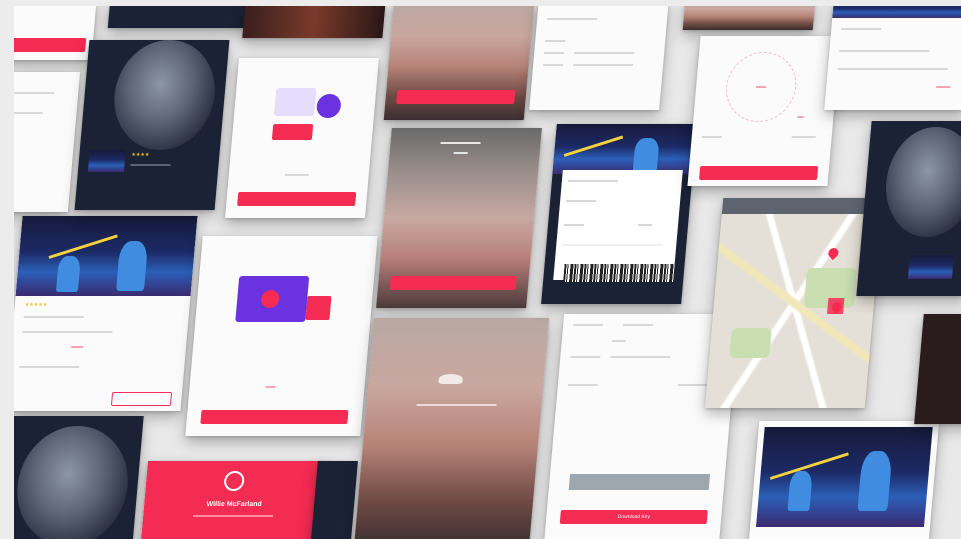 The image size is (961, 539). I want to click on card-col4-top, so click(459, 63).